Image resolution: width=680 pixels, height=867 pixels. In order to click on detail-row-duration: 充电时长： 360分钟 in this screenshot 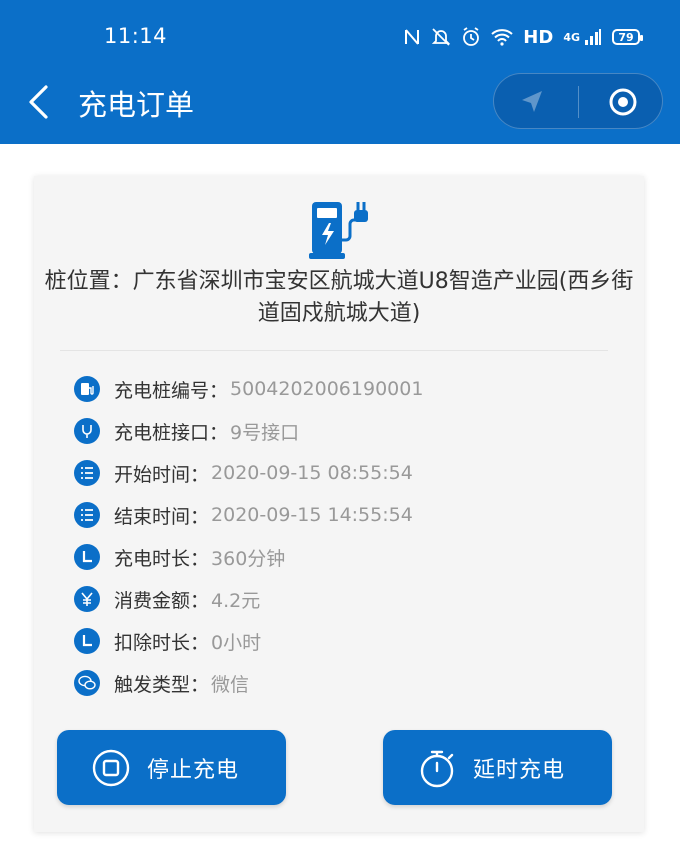, I will do `click(179, 557)`.